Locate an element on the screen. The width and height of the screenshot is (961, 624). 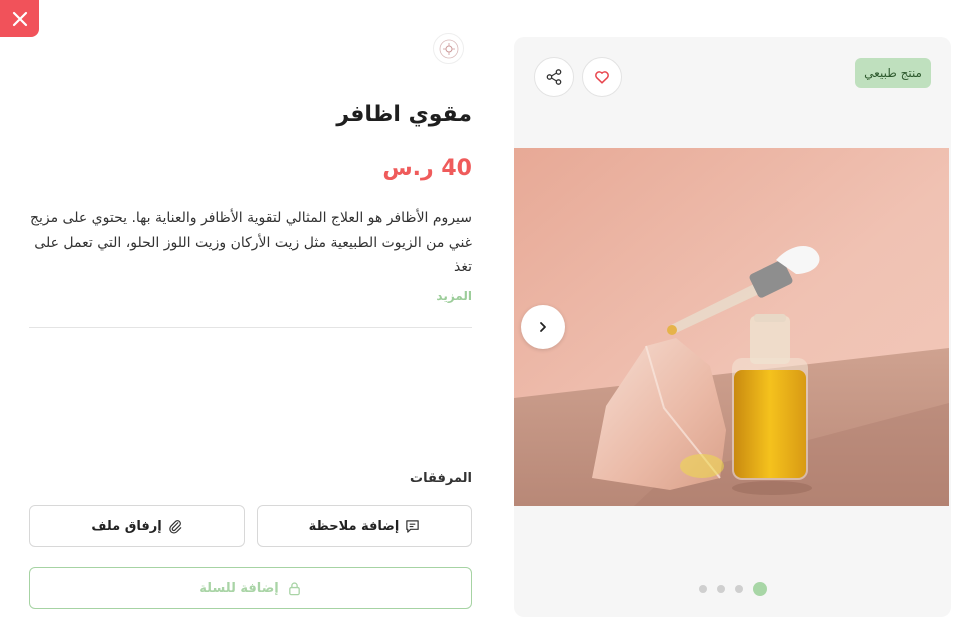
brand-logo is located at coordinates (448, 48).